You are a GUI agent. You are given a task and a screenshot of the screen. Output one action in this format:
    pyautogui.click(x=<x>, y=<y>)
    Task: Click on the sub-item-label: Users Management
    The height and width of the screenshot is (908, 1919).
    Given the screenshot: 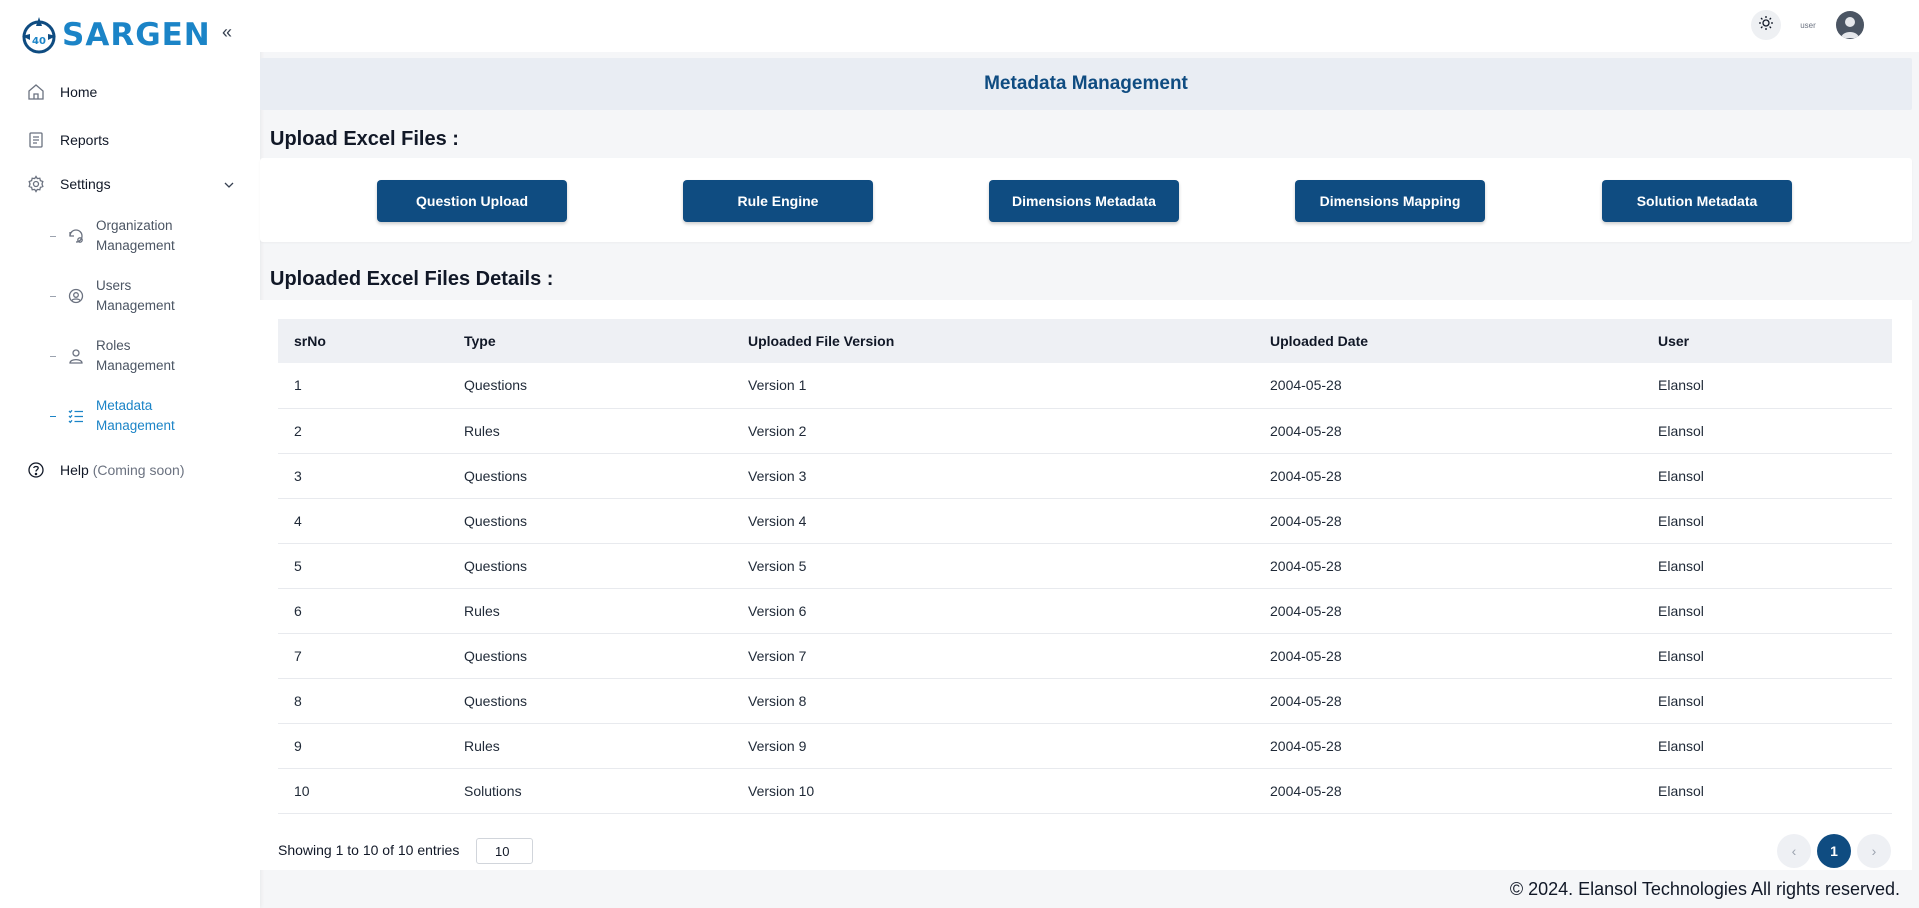 What is the action you would take?
    pyautogui.click(x=151, y=296)
    